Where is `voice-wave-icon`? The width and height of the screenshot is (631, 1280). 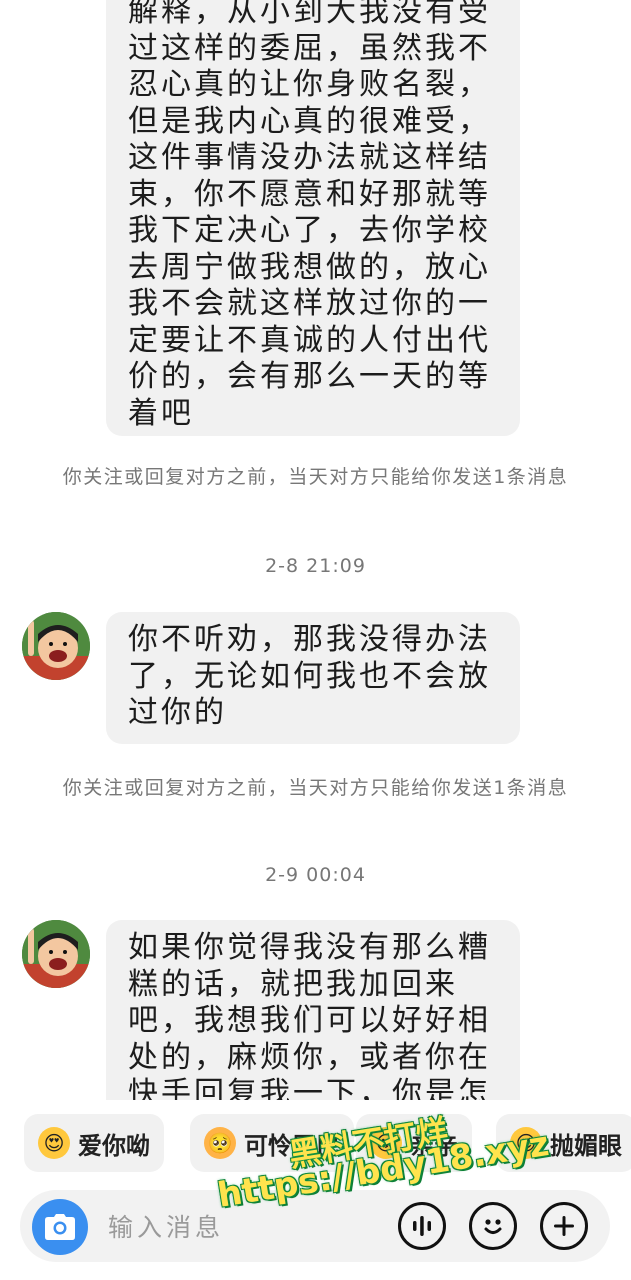
voice-wave-icon is located at coordinates (422, 1226).